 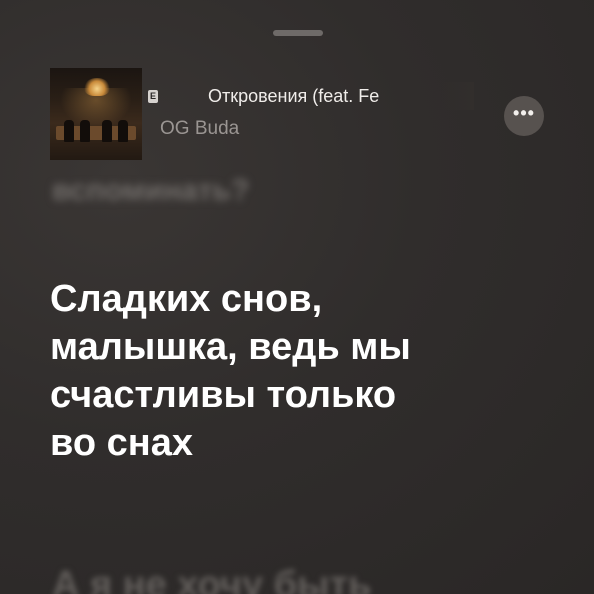 What do you see at coordinates (97, 87) in the screenshot?
I see `album-art-lamp` at bounding box center [97, 87].